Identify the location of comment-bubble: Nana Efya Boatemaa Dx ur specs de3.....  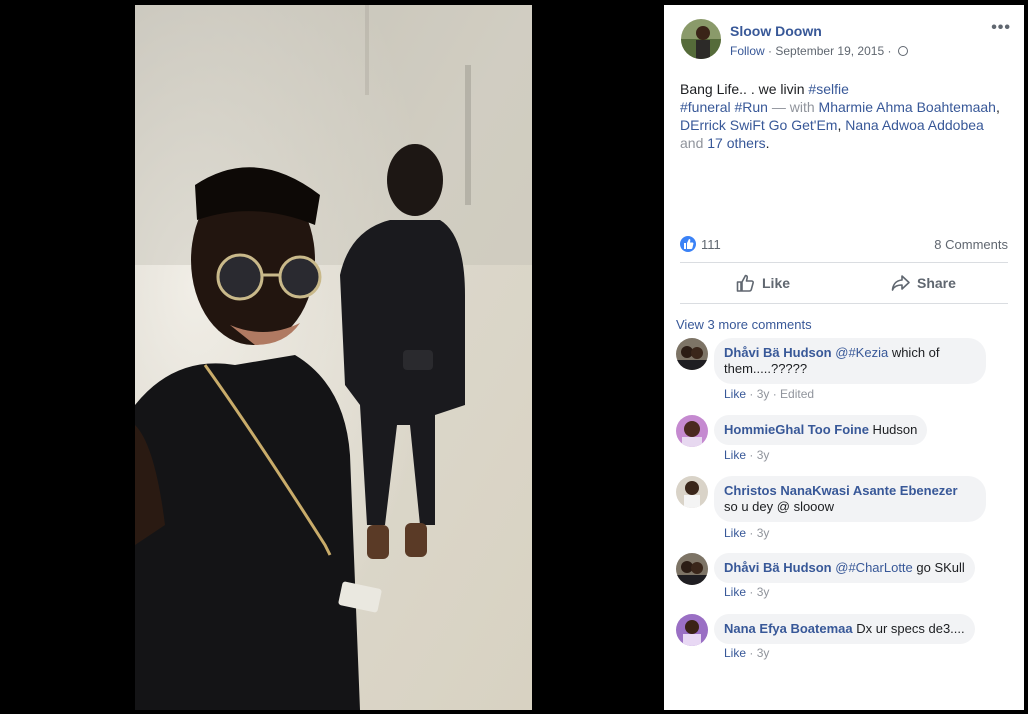
(844, 629).